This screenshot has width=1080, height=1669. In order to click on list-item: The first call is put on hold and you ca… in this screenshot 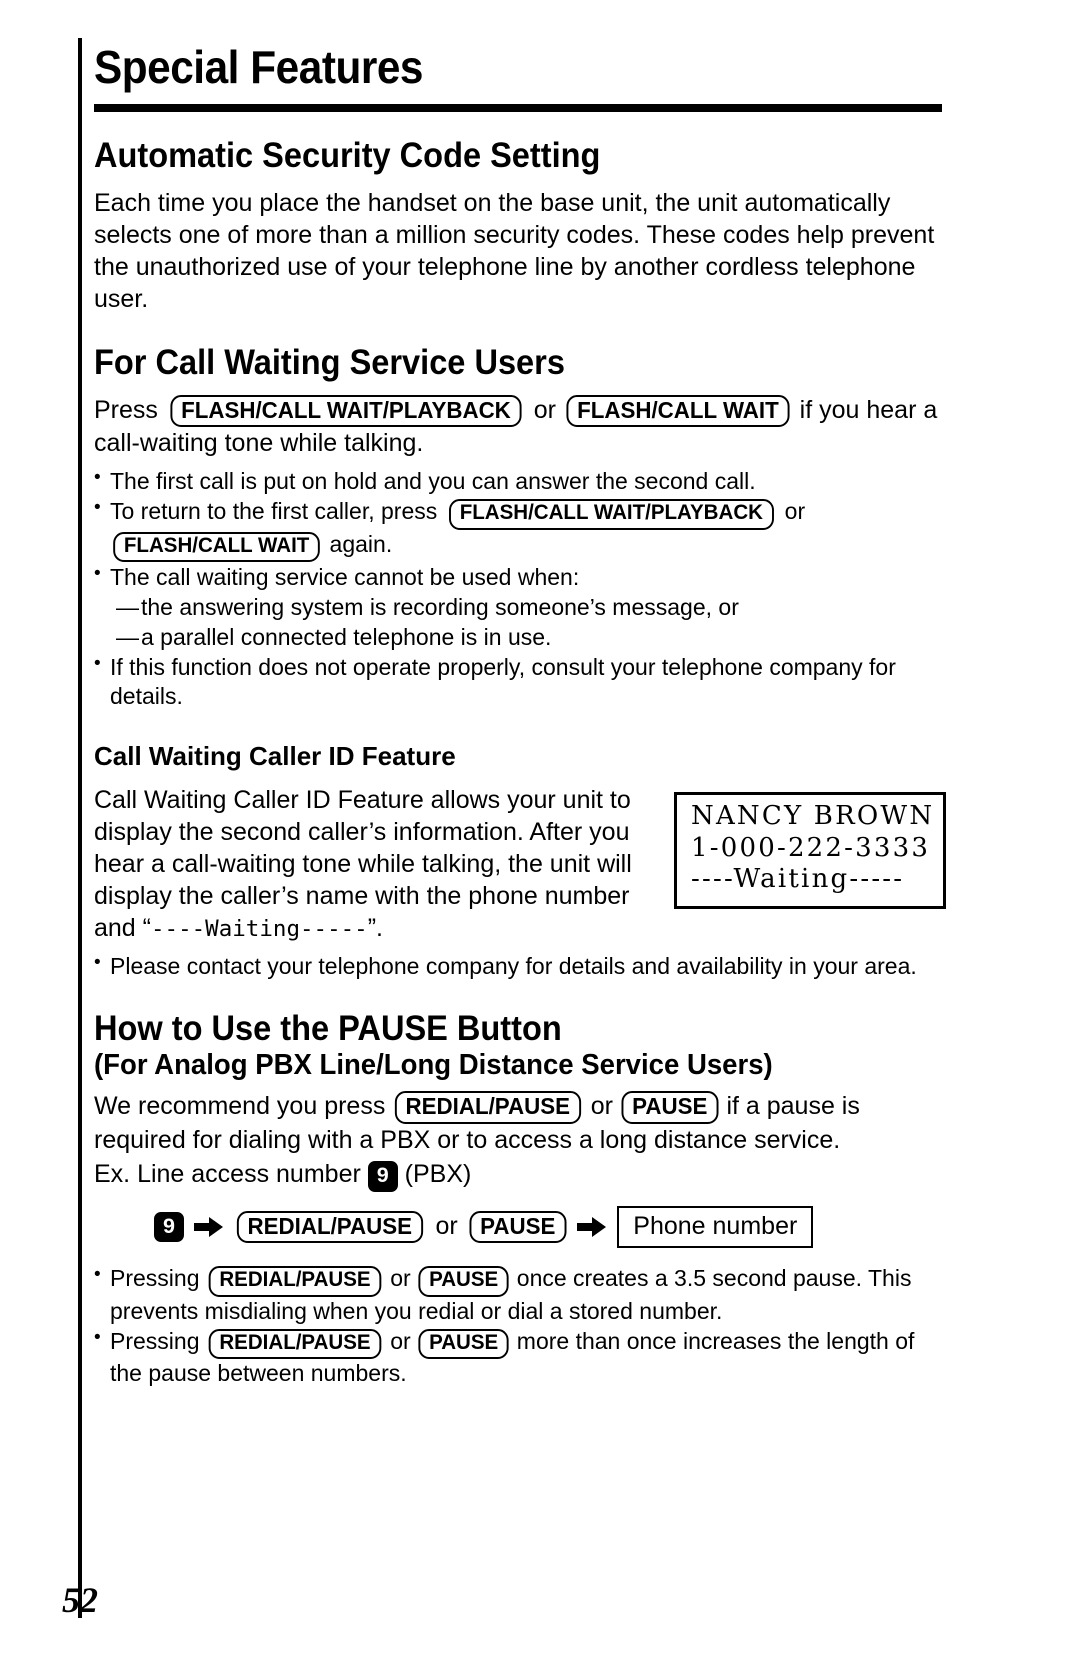, I will do `click(520, 481)`.